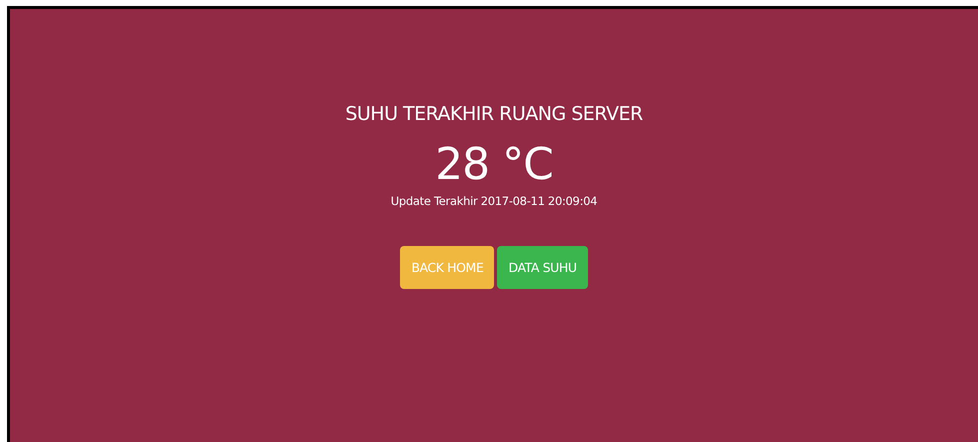 The height and width of the screenshot is (442, 978). I want to click on data-button: DATA SUHU, so click(542, 267).